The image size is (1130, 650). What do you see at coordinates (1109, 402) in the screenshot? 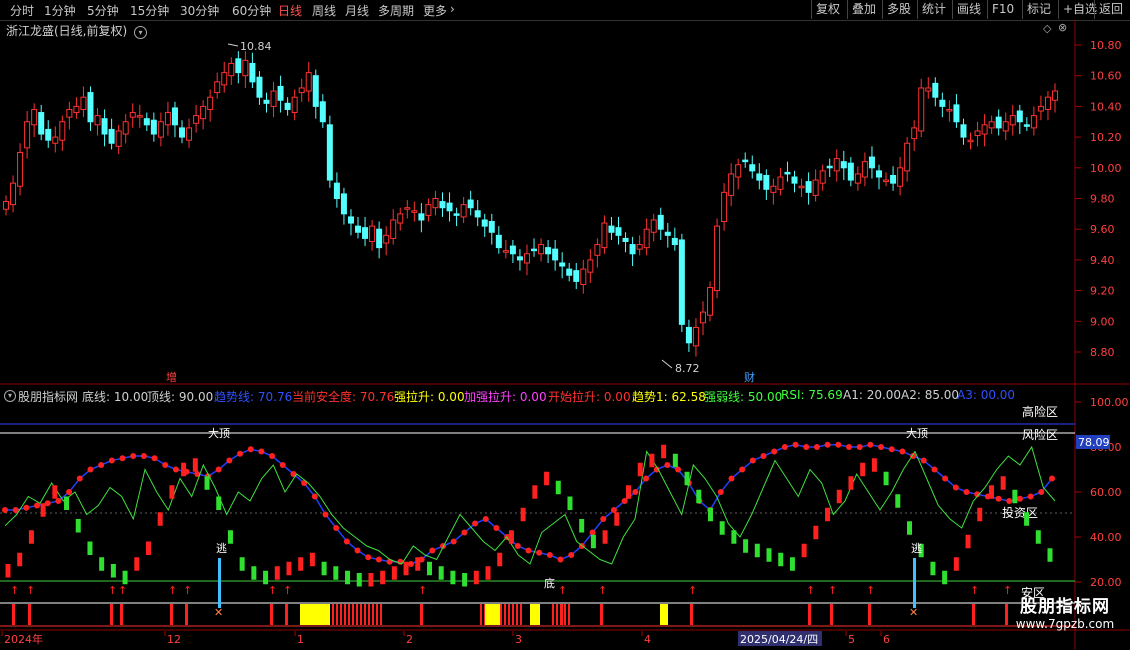
I see `ind-tick-label-0: 100.00` at bounding box center [1109, 402].